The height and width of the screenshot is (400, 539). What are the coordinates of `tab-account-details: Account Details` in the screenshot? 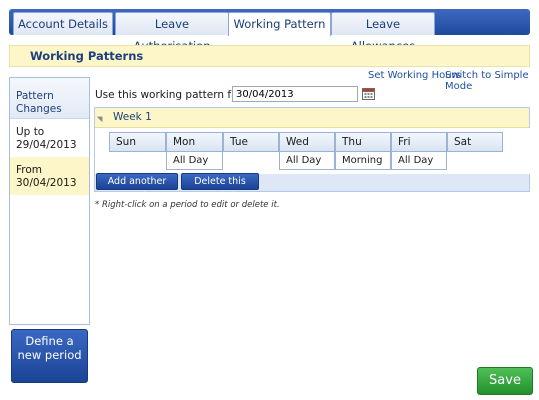 It's located at (63, 23).